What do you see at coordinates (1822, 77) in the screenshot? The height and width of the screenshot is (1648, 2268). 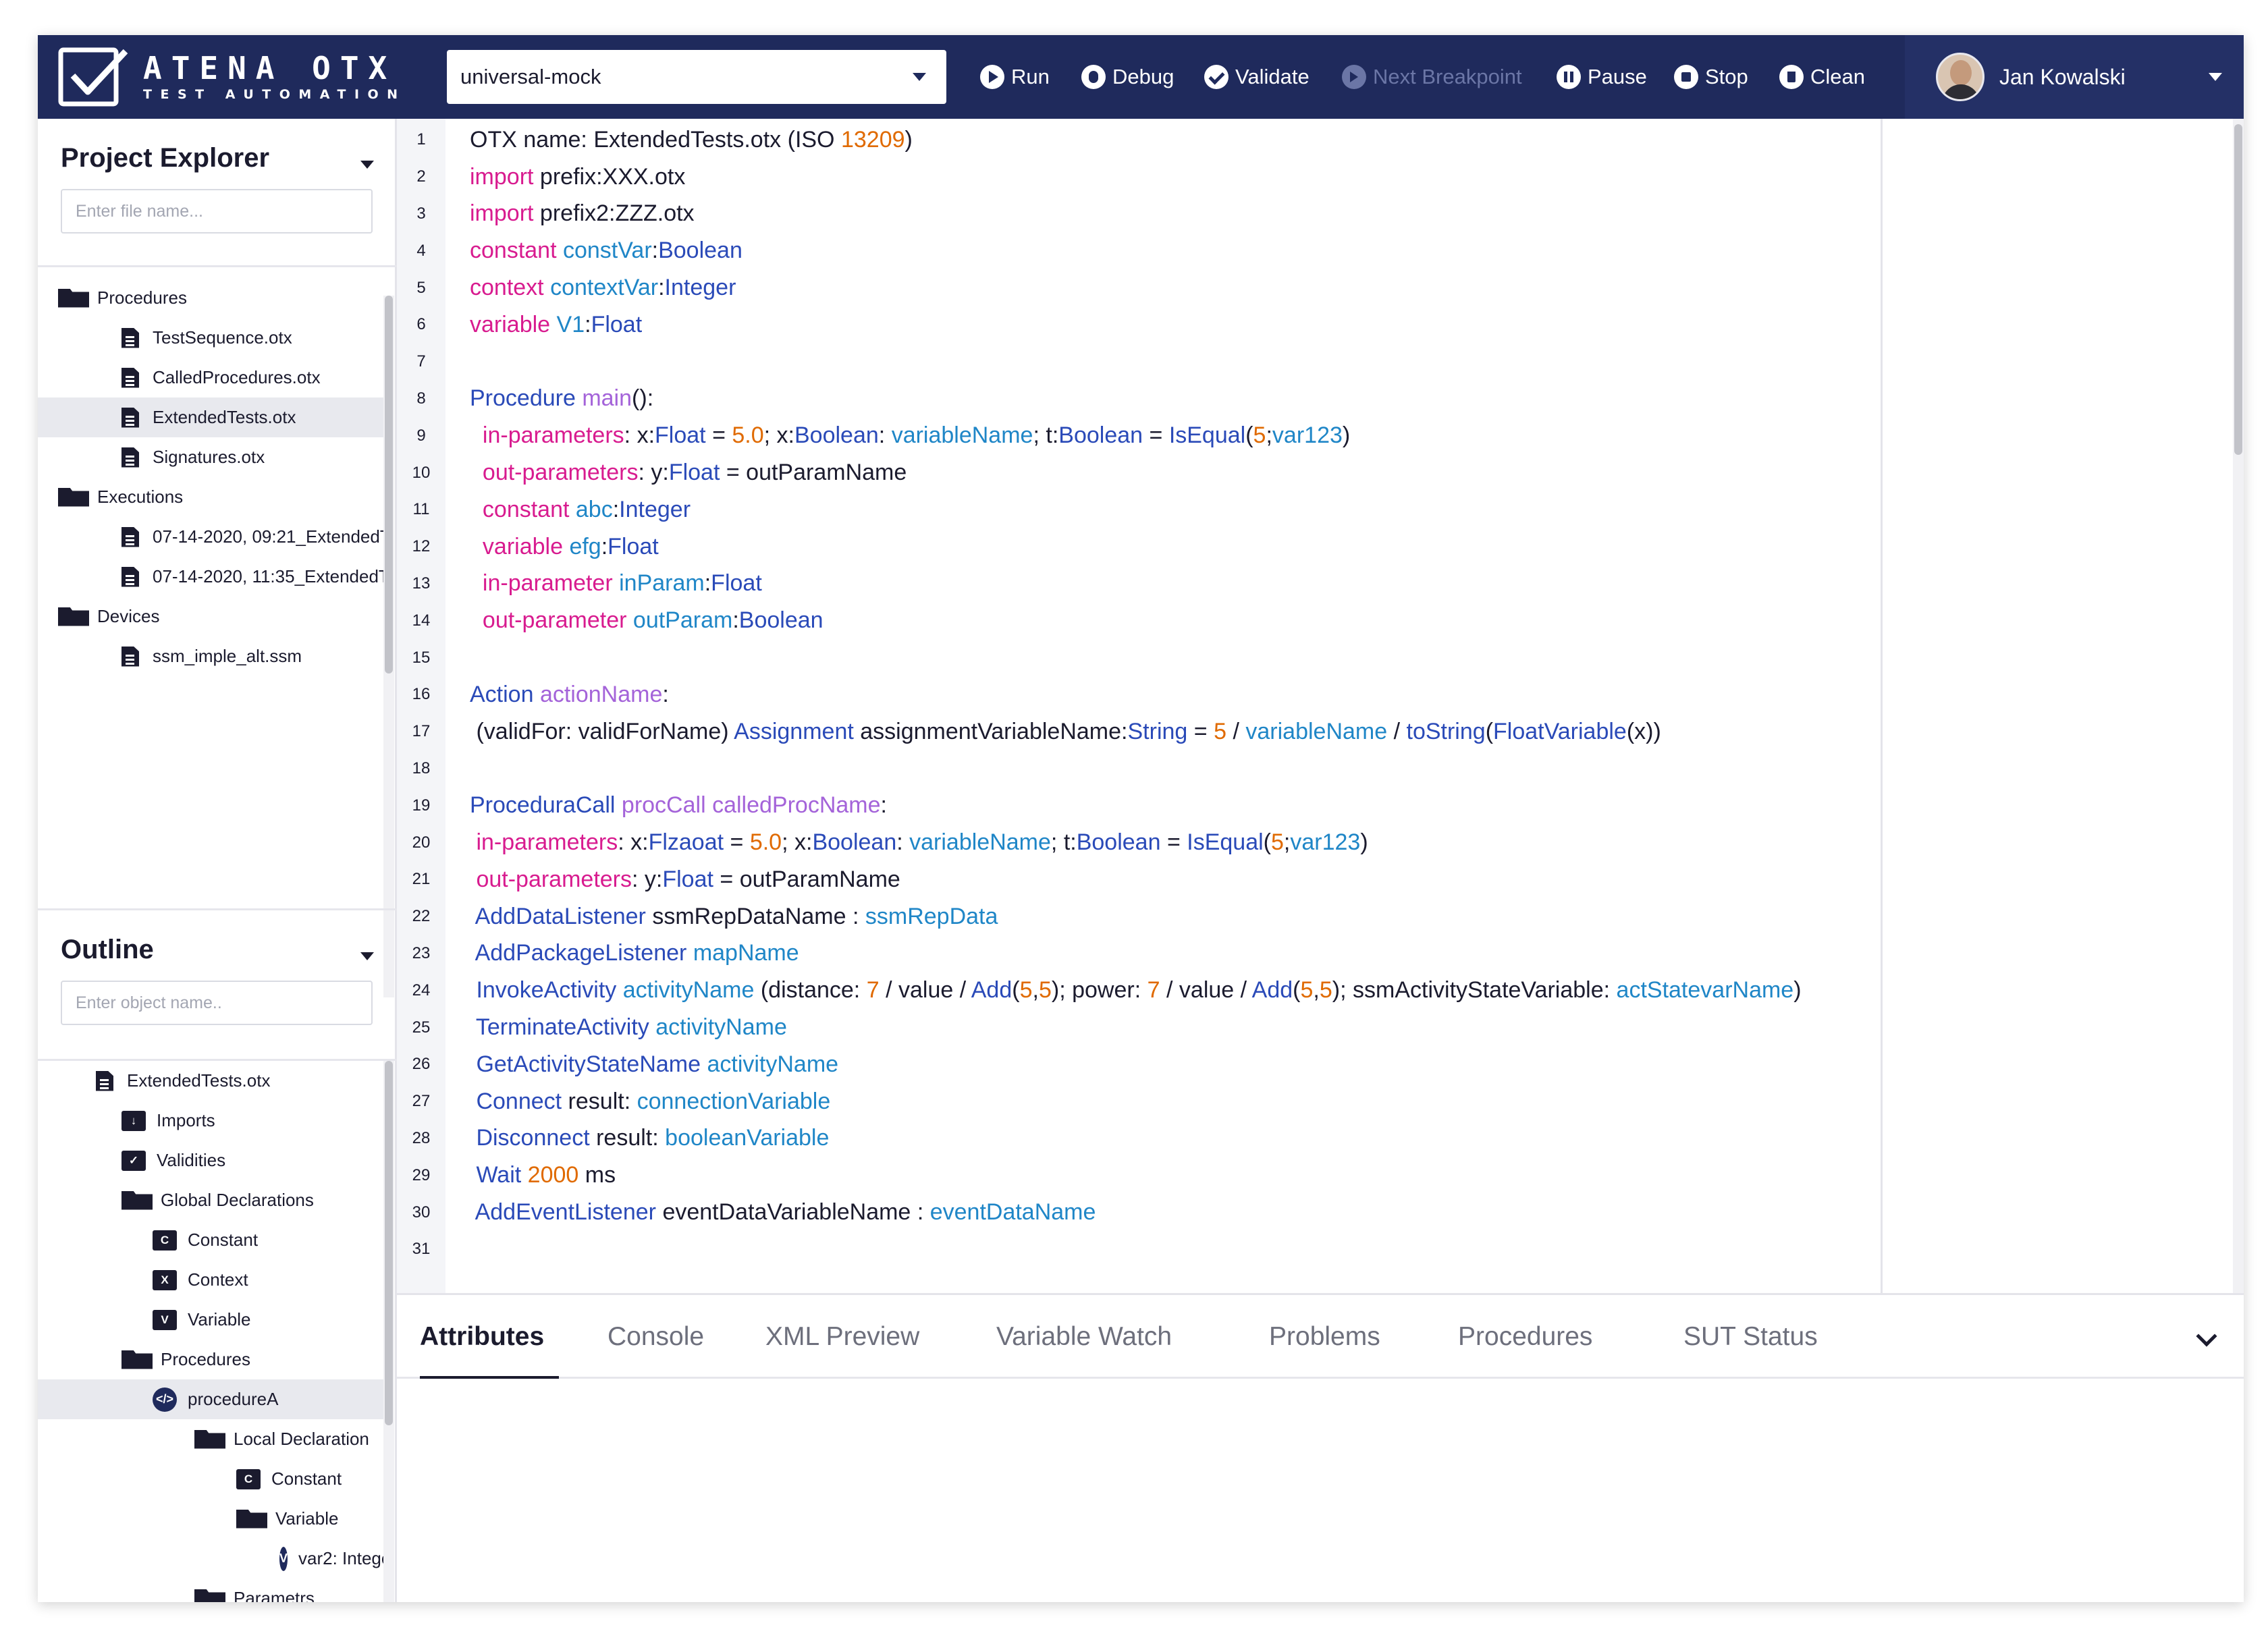 I see `clean-button: Clean` at bounding box center [1822, 77].